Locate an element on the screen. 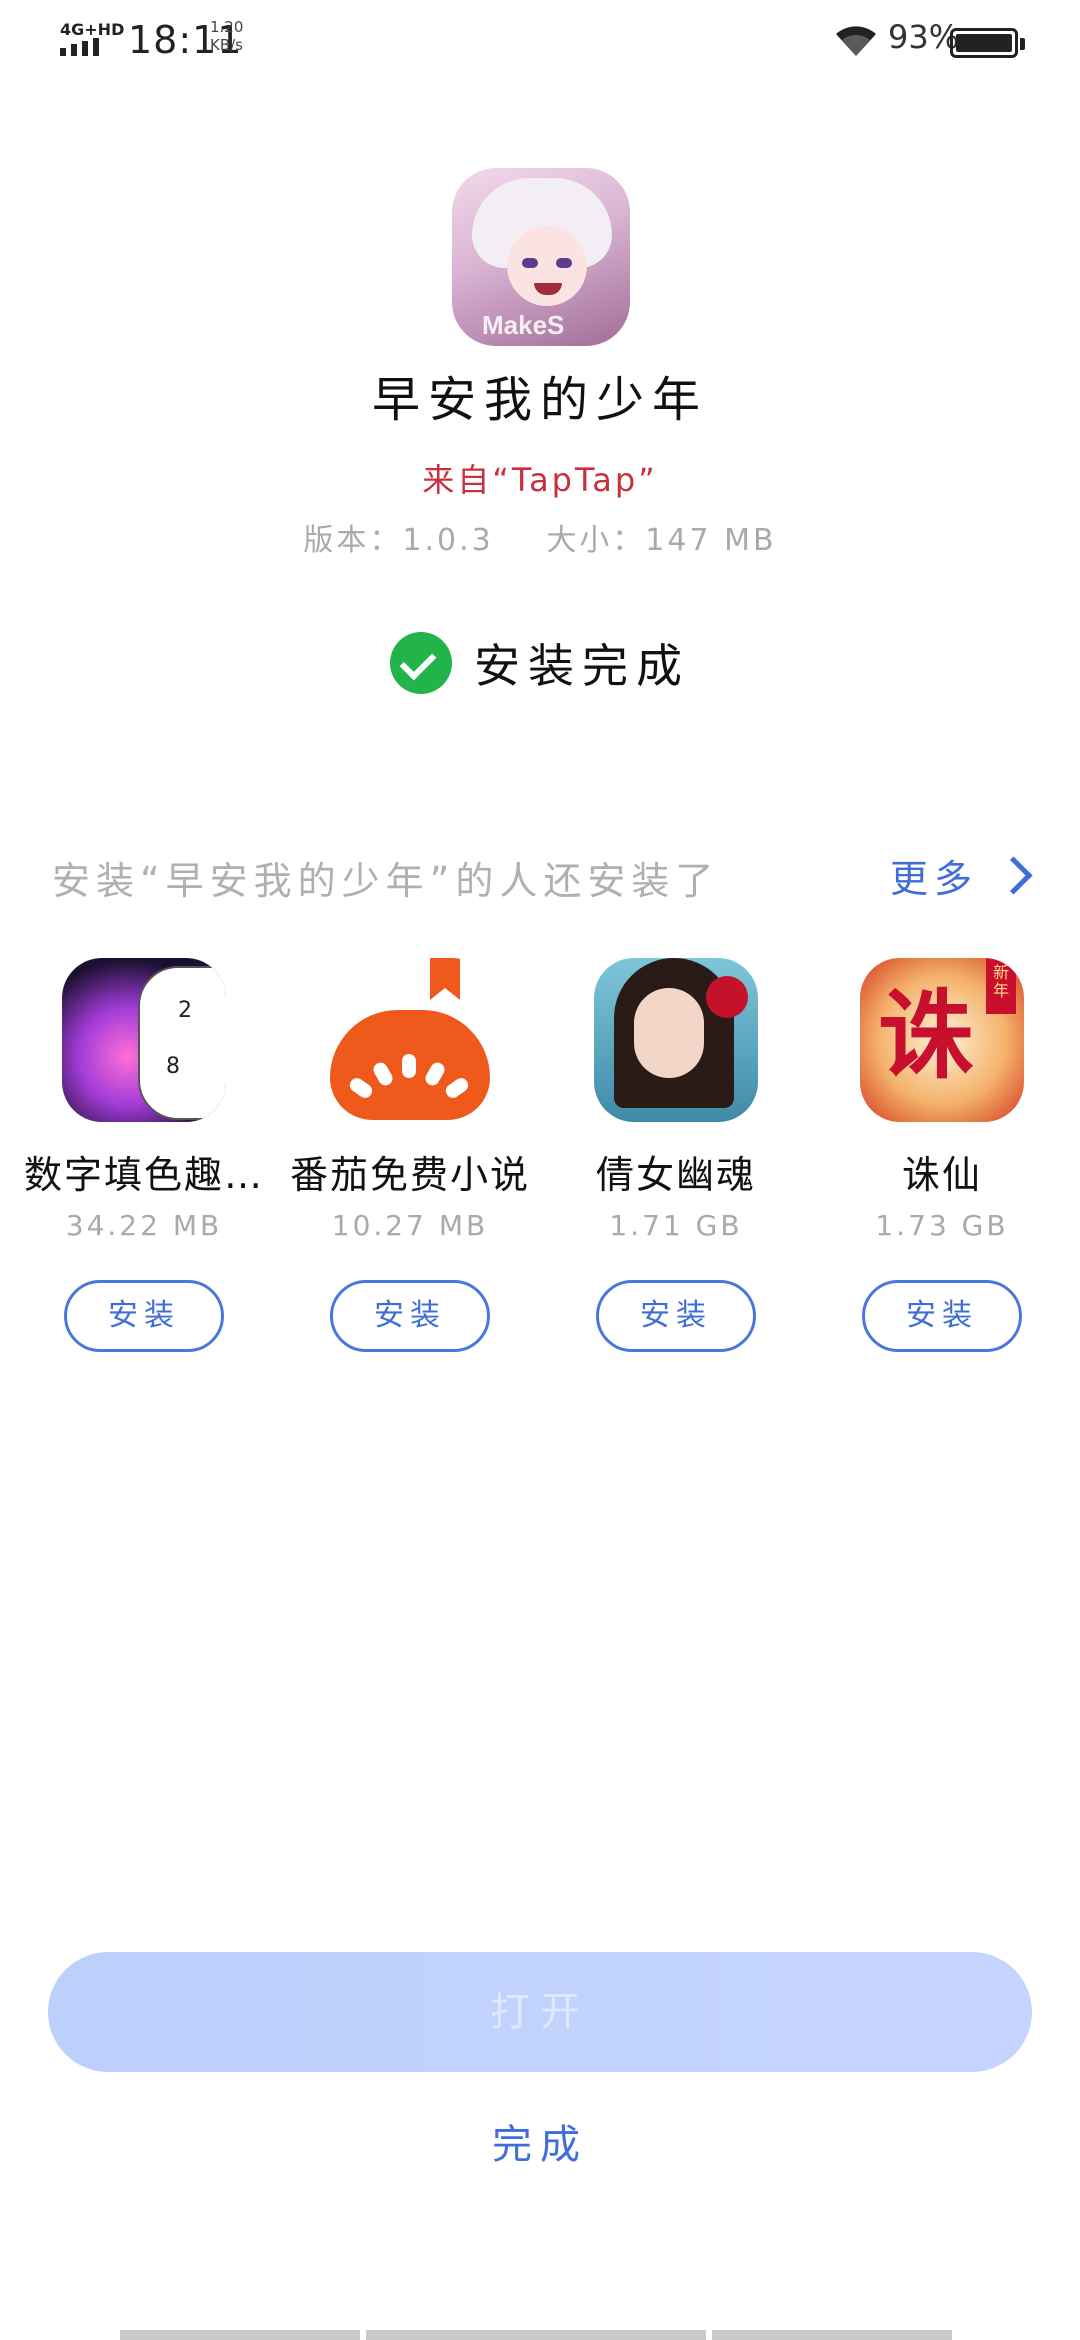 Image resolution: width=1080 pixels, height=2340 pixels. gesture-bar is located at coordinates (540, 2335).